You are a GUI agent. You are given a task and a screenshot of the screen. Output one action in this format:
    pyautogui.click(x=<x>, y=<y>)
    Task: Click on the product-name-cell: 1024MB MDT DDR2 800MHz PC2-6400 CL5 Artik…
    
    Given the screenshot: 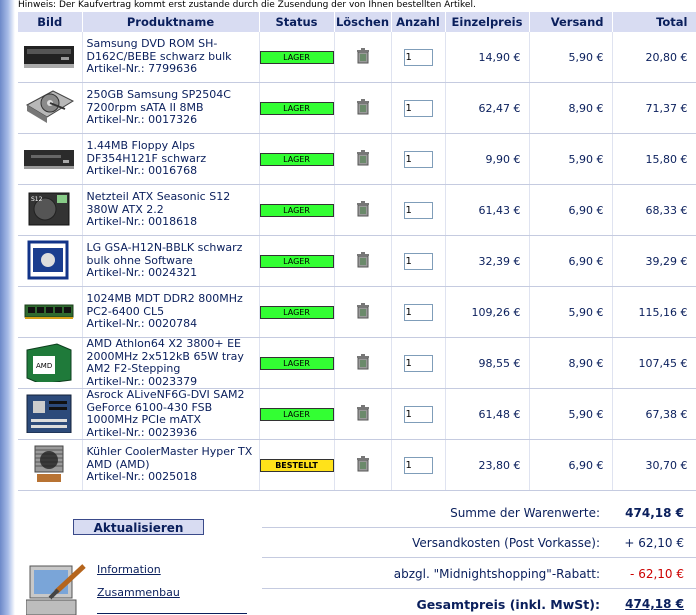 What is the action you would take?
    pyautogui.click(x=171, y=312)
    